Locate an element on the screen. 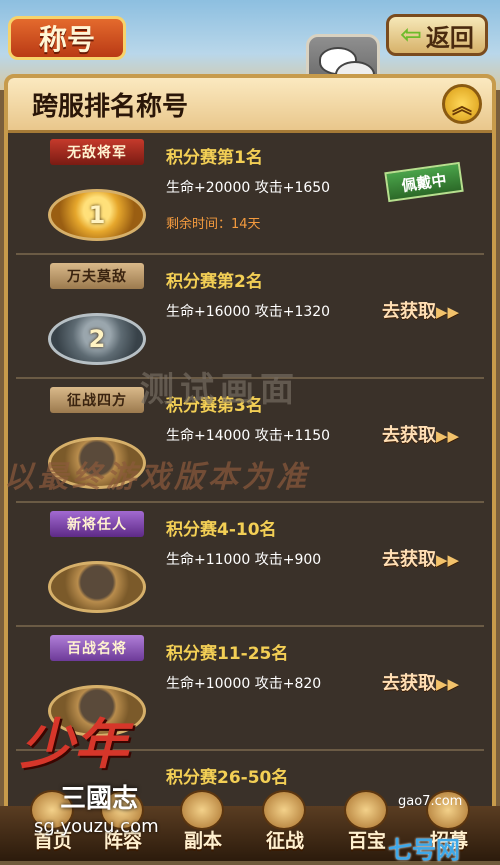  double-chevron-up-icon: ︽ is located at coordinates (462, 105).